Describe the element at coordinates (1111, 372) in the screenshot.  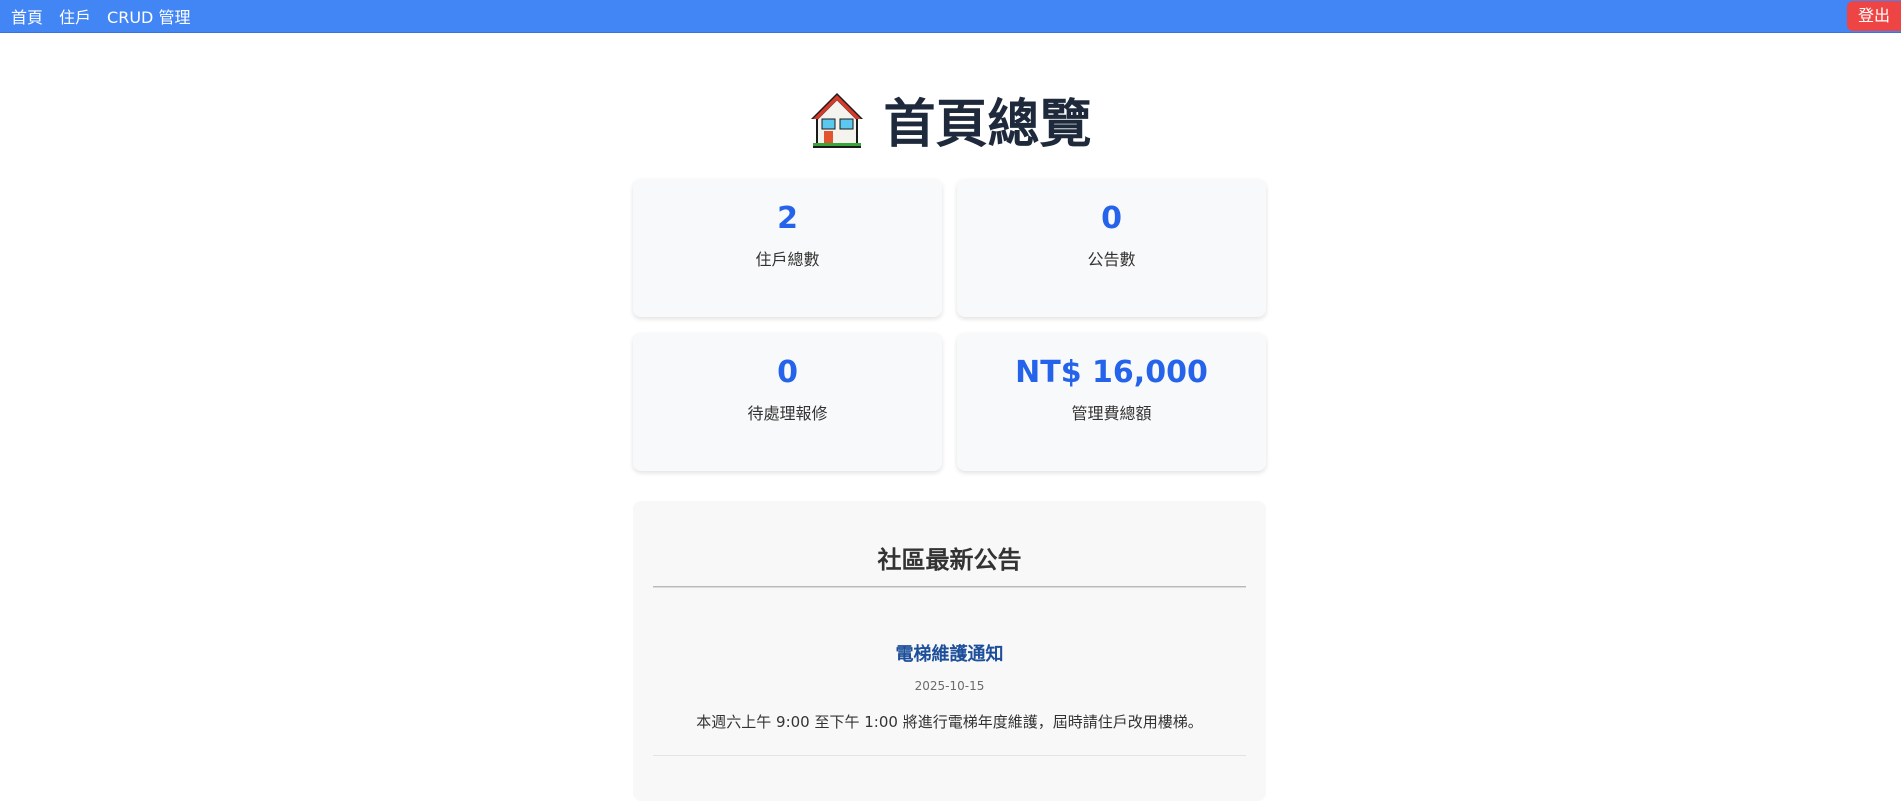
I see `stat-value: NT$ 16,000` at that location.